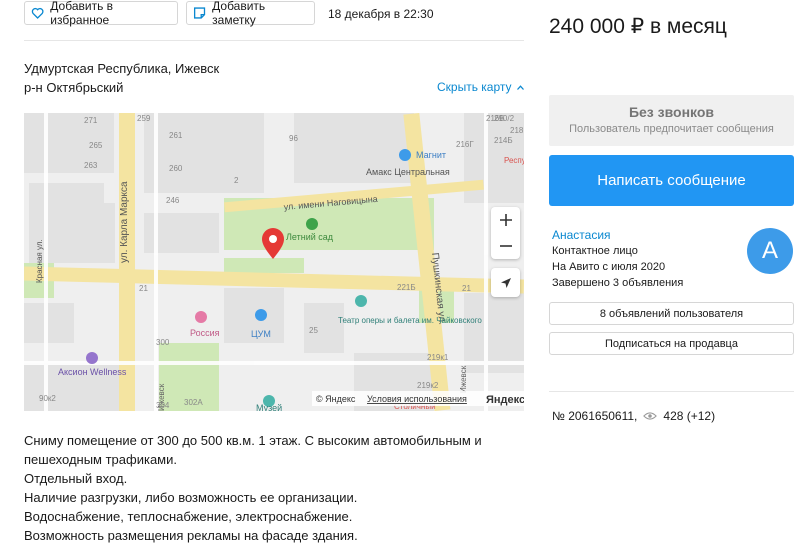 This screenshot has height=551, width=800. What do you see at coordinates (163, 405) in the screenshot?
I see `building-number: 304` at bounding box center [163, 405].